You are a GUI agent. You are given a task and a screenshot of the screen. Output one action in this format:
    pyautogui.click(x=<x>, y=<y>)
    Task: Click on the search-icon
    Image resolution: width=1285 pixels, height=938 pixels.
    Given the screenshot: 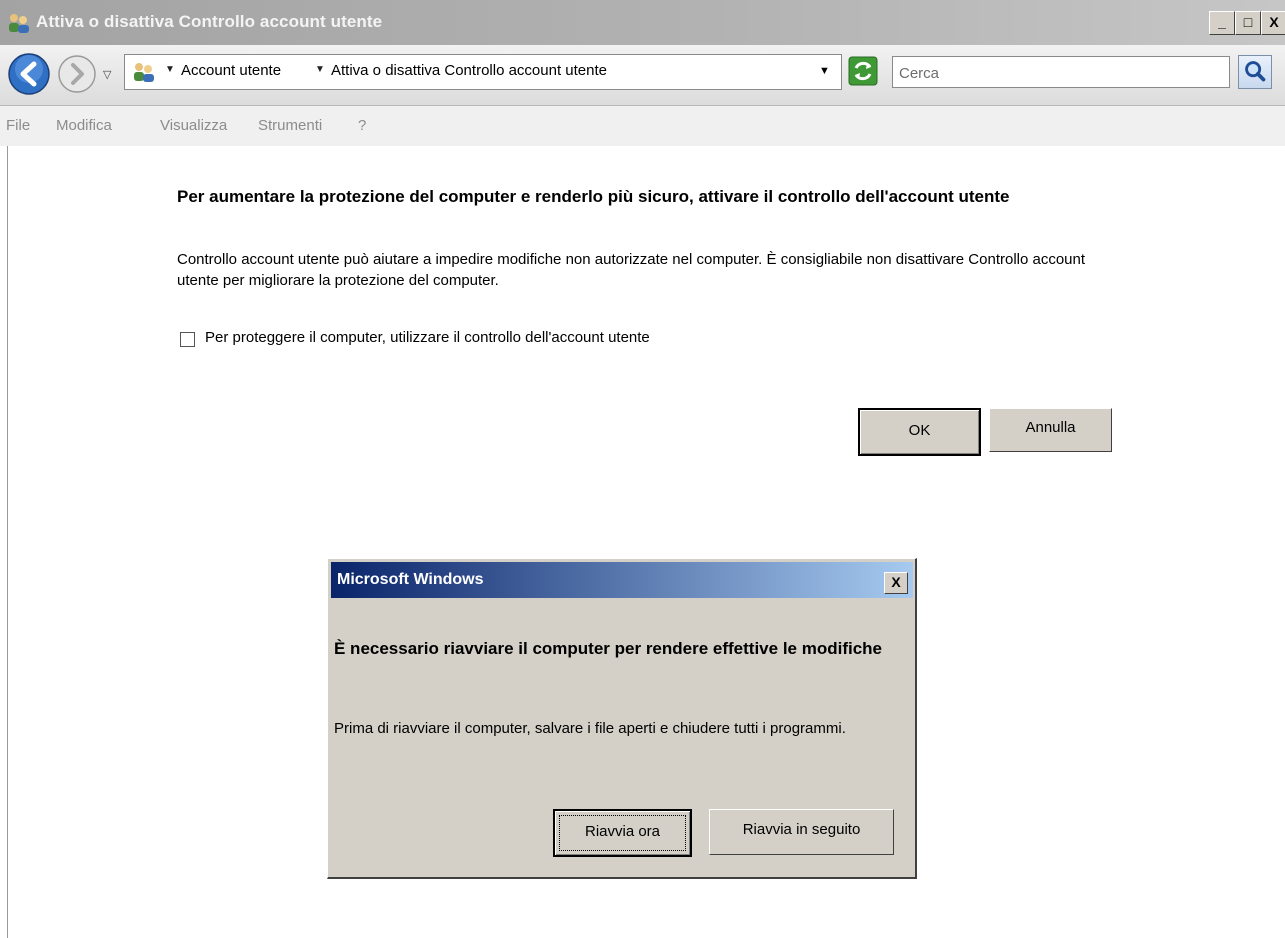 What is the action you would take?
    pyautogui.click(x=1255, y=71)
    